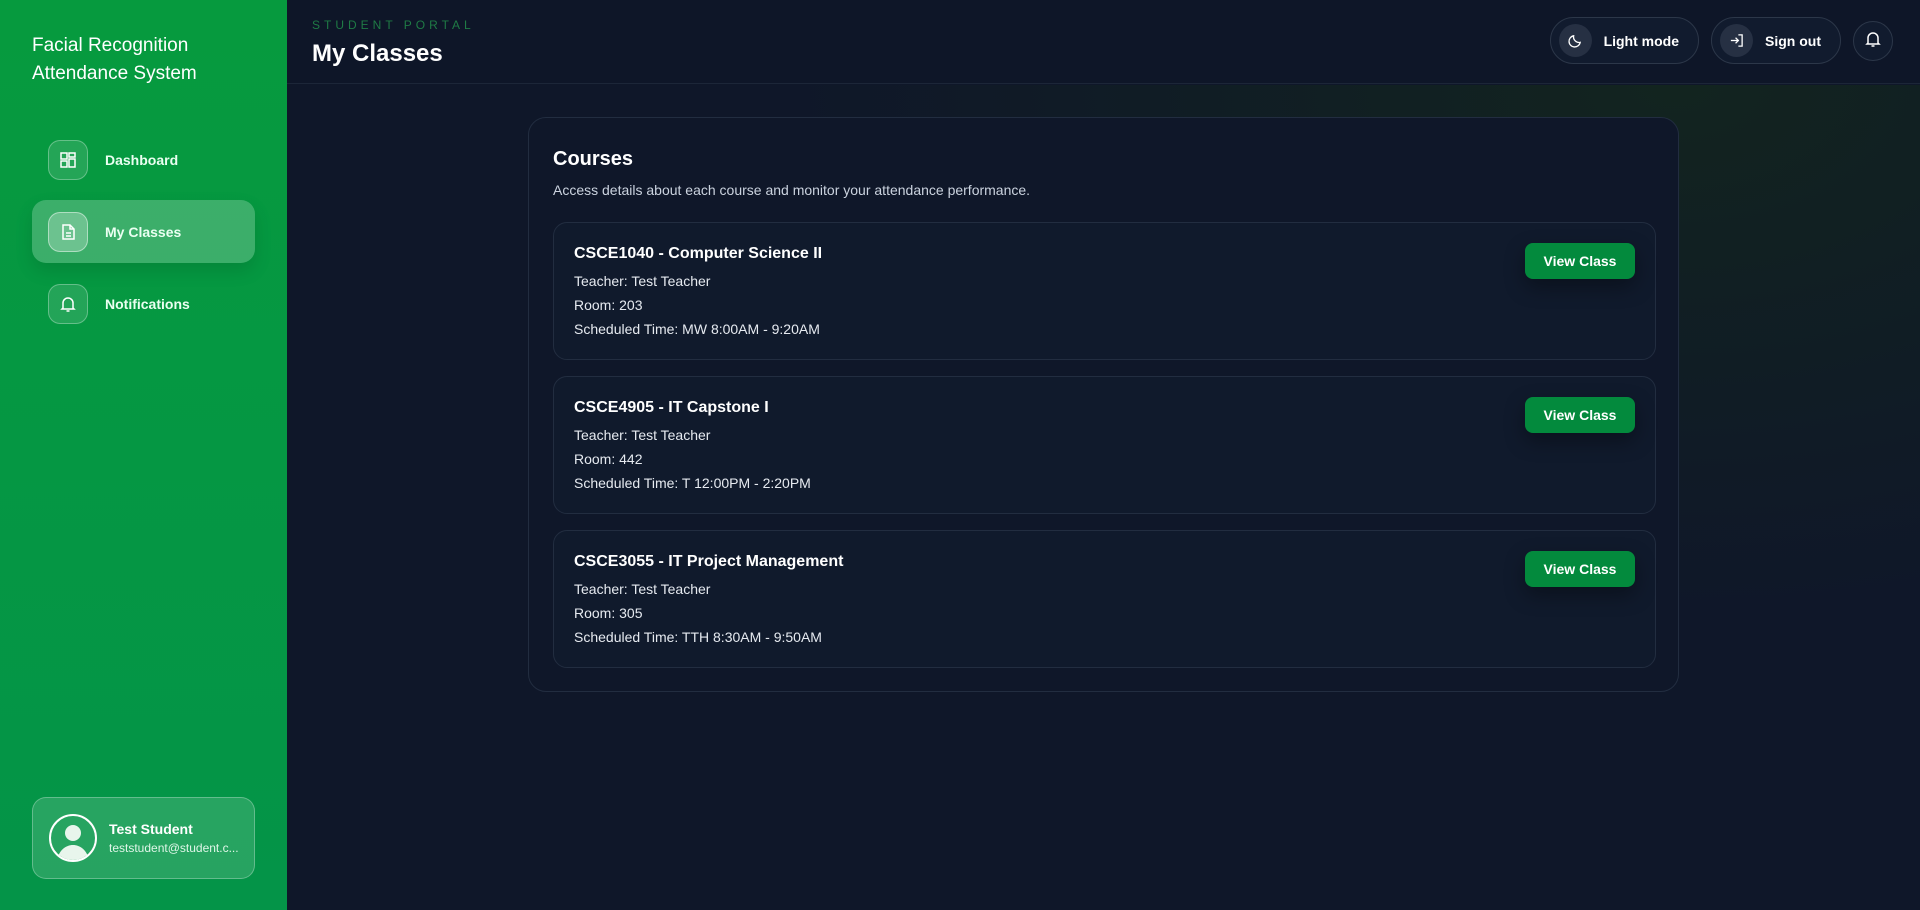 The width and height of the screenshot is (1920, 910). I want to click on sign-out-label: Sign out, so click(1793, 40).